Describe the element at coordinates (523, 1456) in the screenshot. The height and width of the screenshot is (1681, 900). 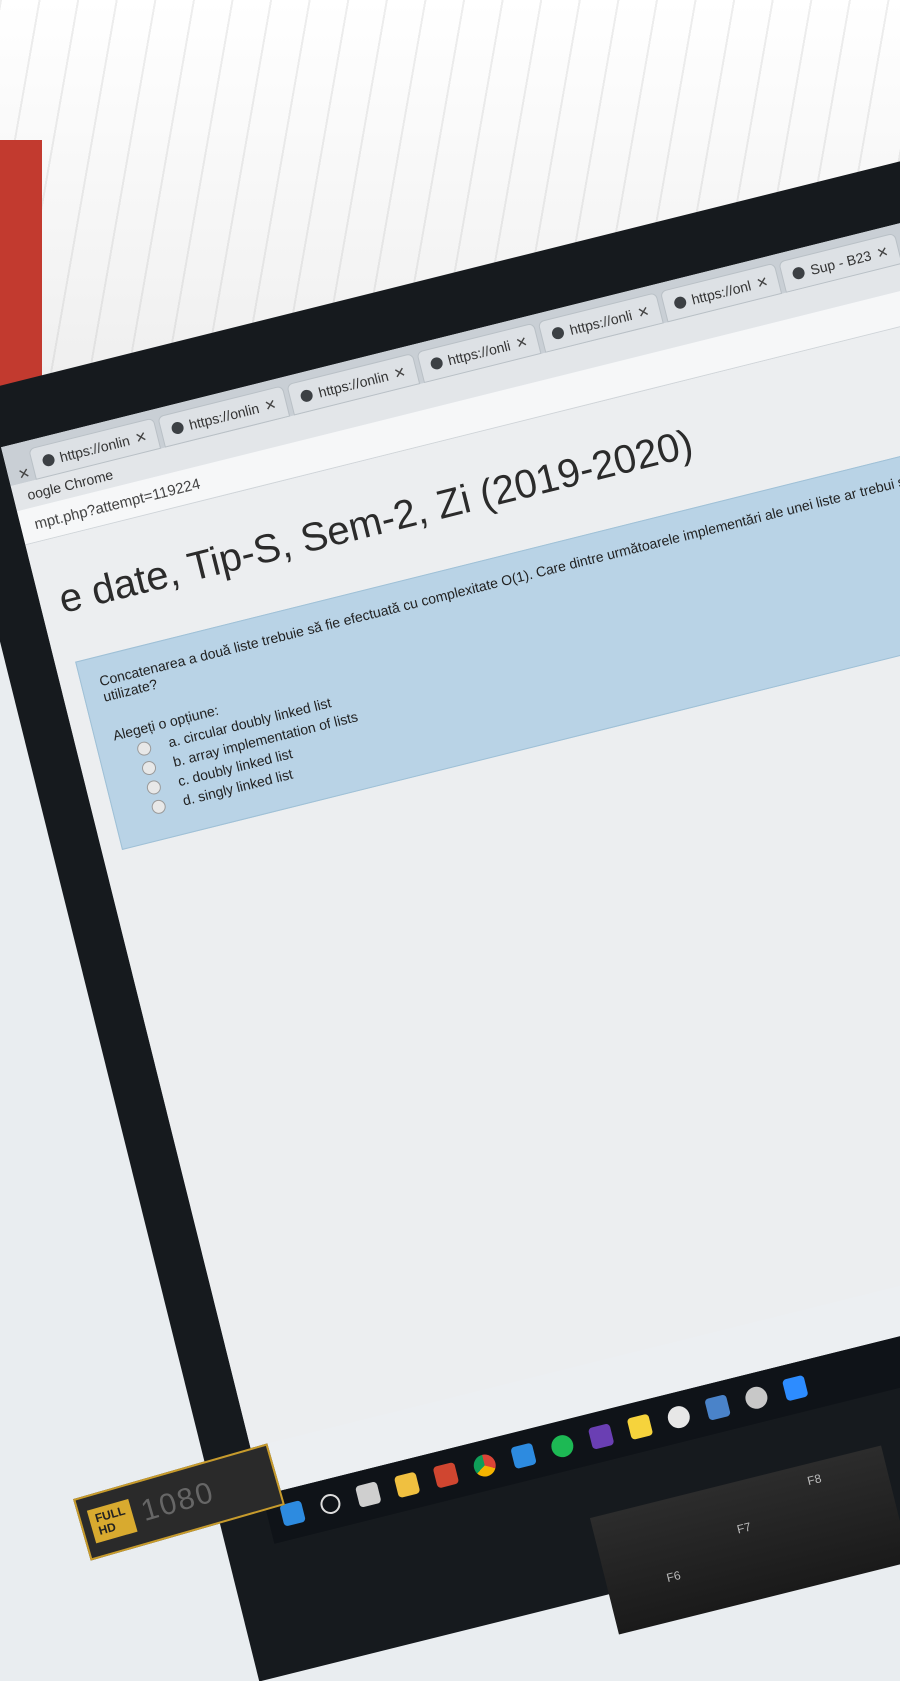
I see `vscode-icon` at that location.